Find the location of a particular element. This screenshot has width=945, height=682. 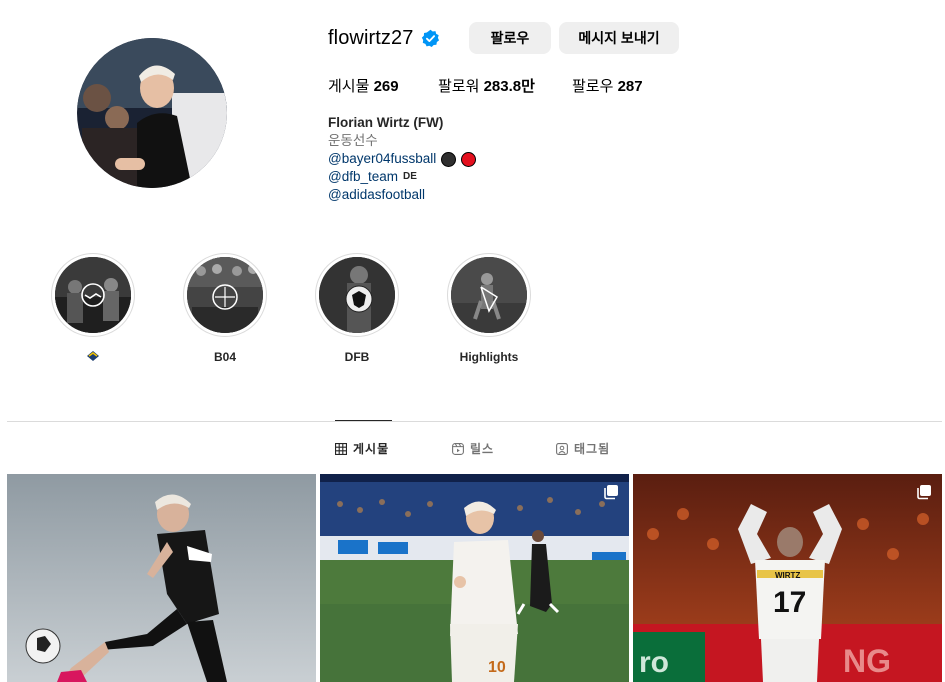

tab-posts: 게시물 is located at coordinates (362, 448).